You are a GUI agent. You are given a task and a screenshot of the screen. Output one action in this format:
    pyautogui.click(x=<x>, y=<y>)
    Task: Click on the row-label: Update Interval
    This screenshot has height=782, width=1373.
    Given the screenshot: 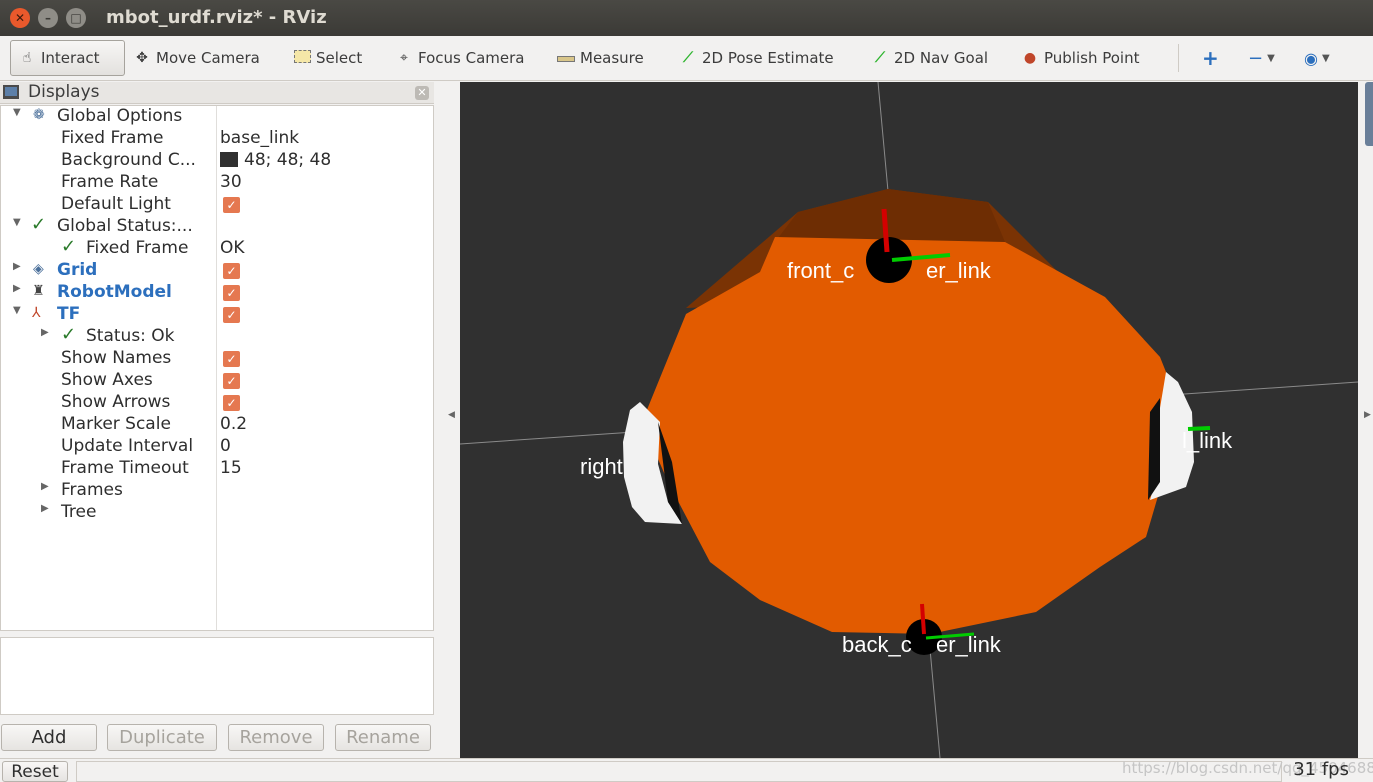 What is the action you would take?
    pyautogui.click(x=127, y=446)
    